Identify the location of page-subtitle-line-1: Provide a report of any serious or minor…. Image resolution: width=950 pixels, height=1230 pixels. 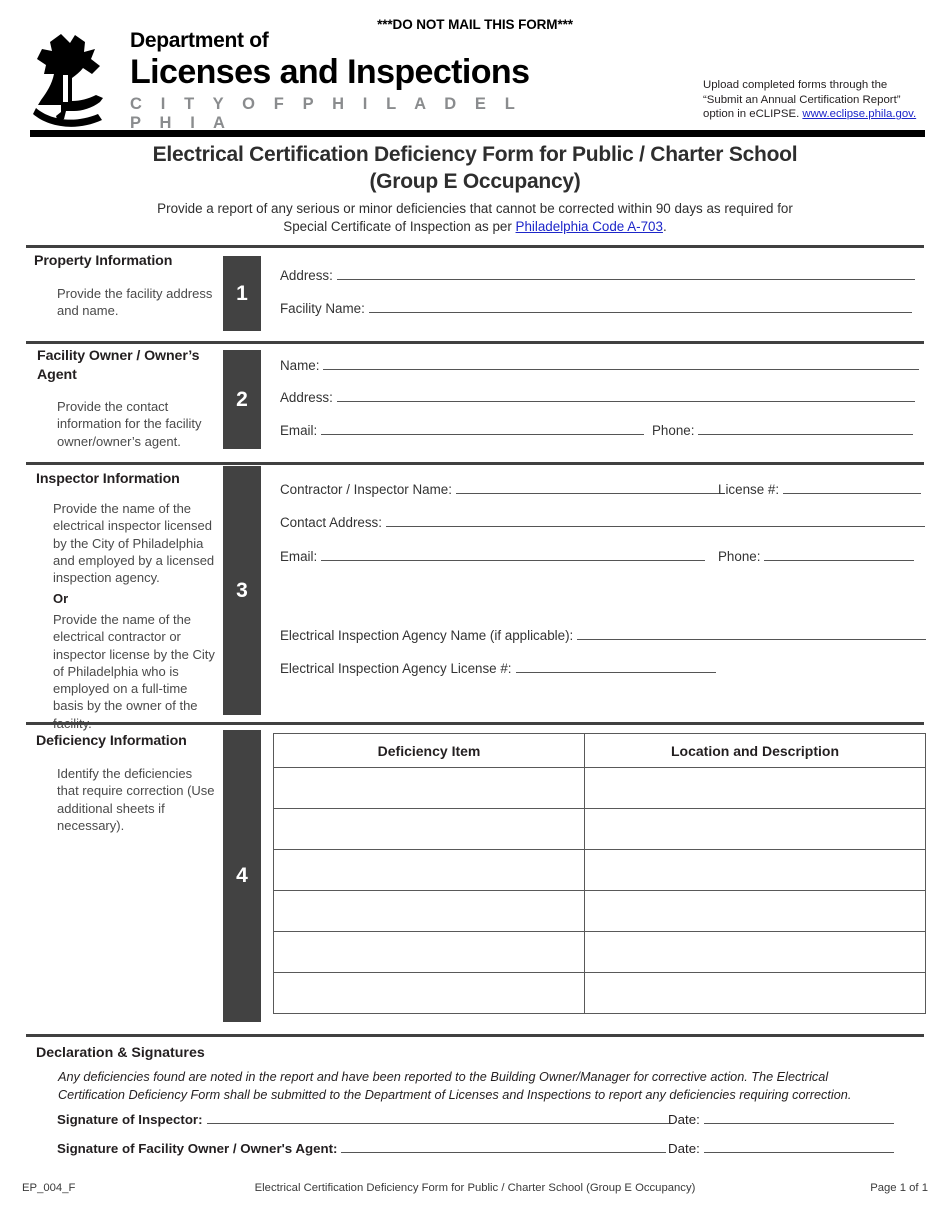
(475, 208).